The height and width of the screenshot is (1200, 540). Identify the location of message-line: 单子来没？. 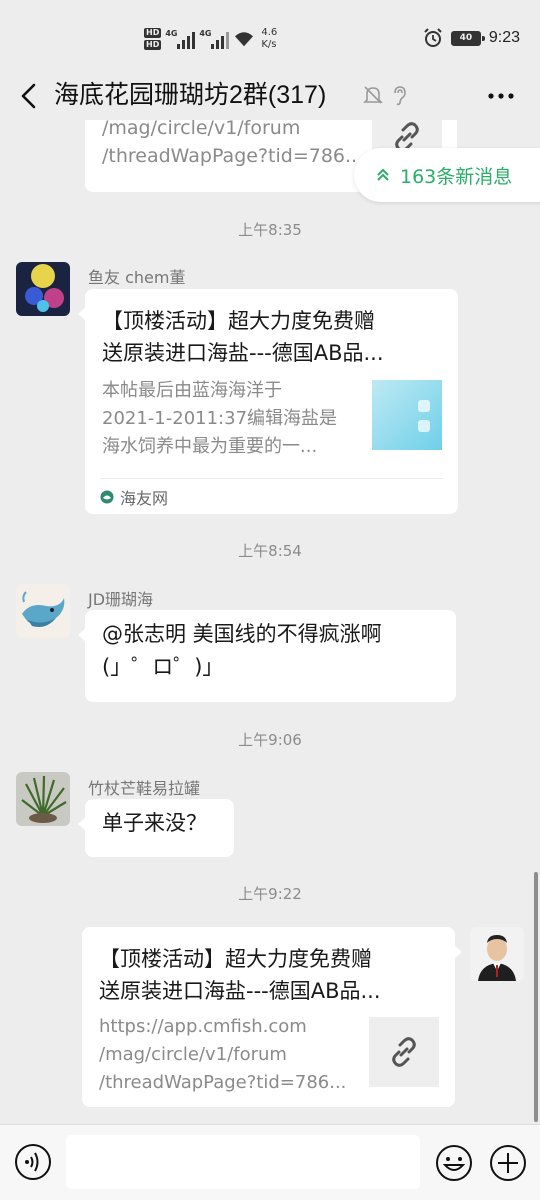
(154, 823).